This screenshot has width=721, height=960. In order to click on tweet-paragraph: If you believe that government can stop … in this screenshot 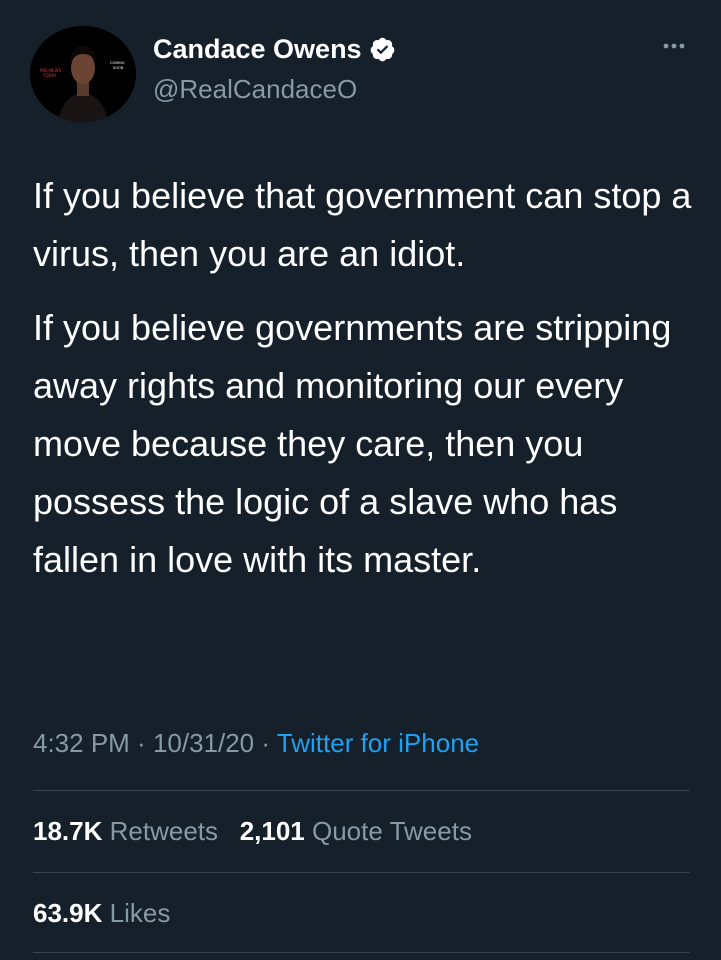, I will do `click(362, 224)`.